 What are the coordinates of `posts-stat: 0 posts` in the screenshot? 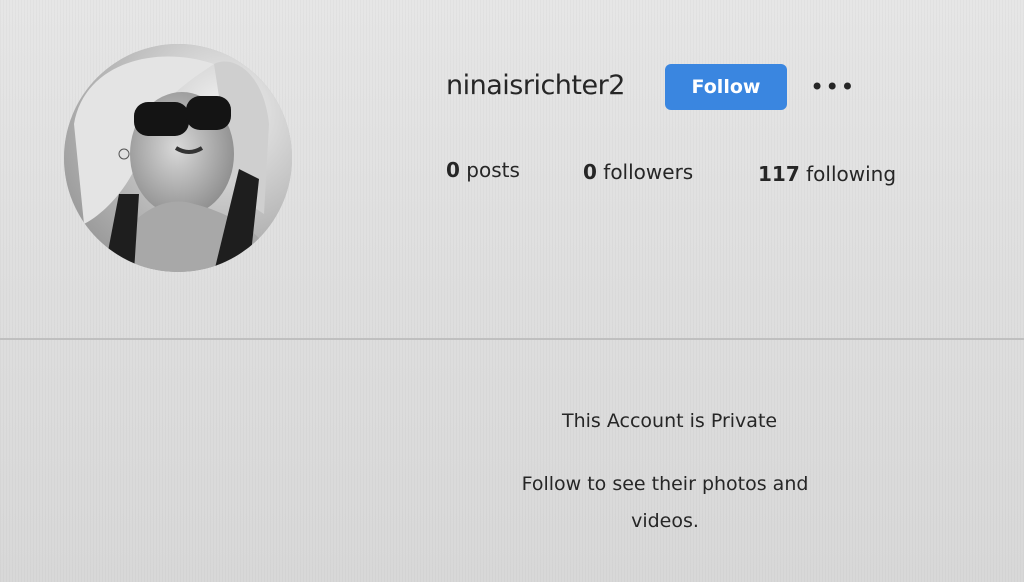 It's located at (483, 170).